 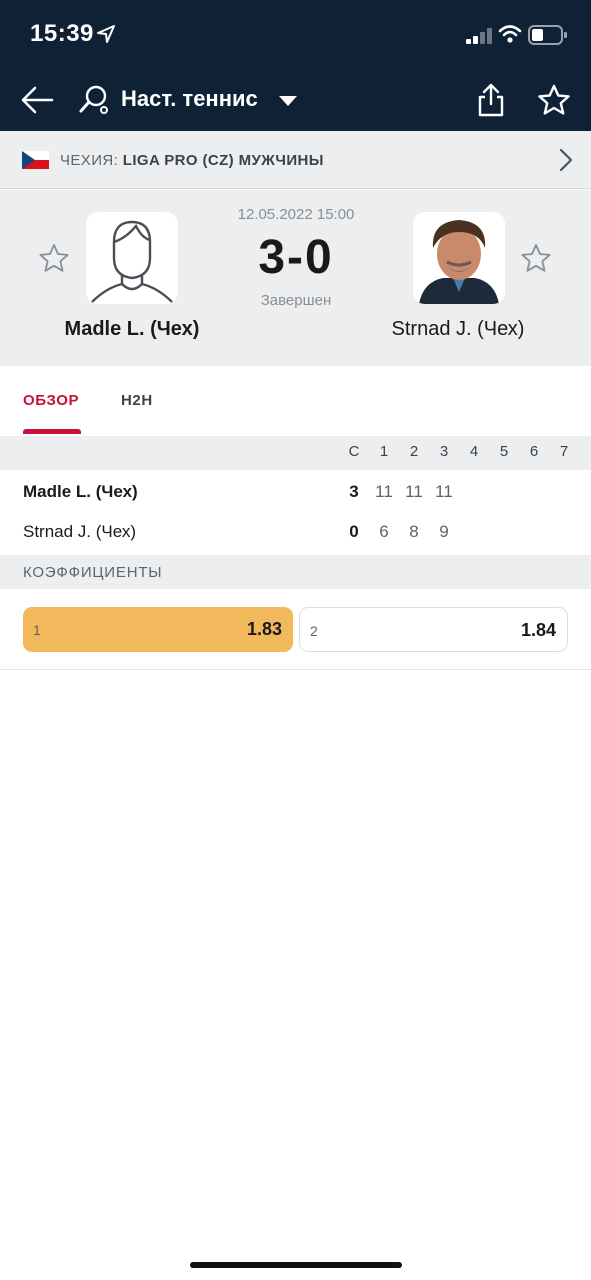 What do you see at coordinates (414, 531) in the screenshot?
I see `score-row-away-set: 8` at bounding box center [414, 531].